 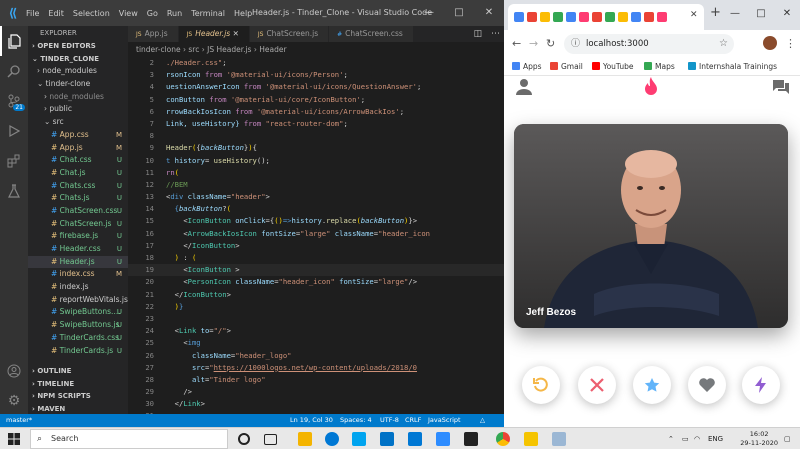 I want to click on status-language: JavaScript, so click(x=444, y=420).